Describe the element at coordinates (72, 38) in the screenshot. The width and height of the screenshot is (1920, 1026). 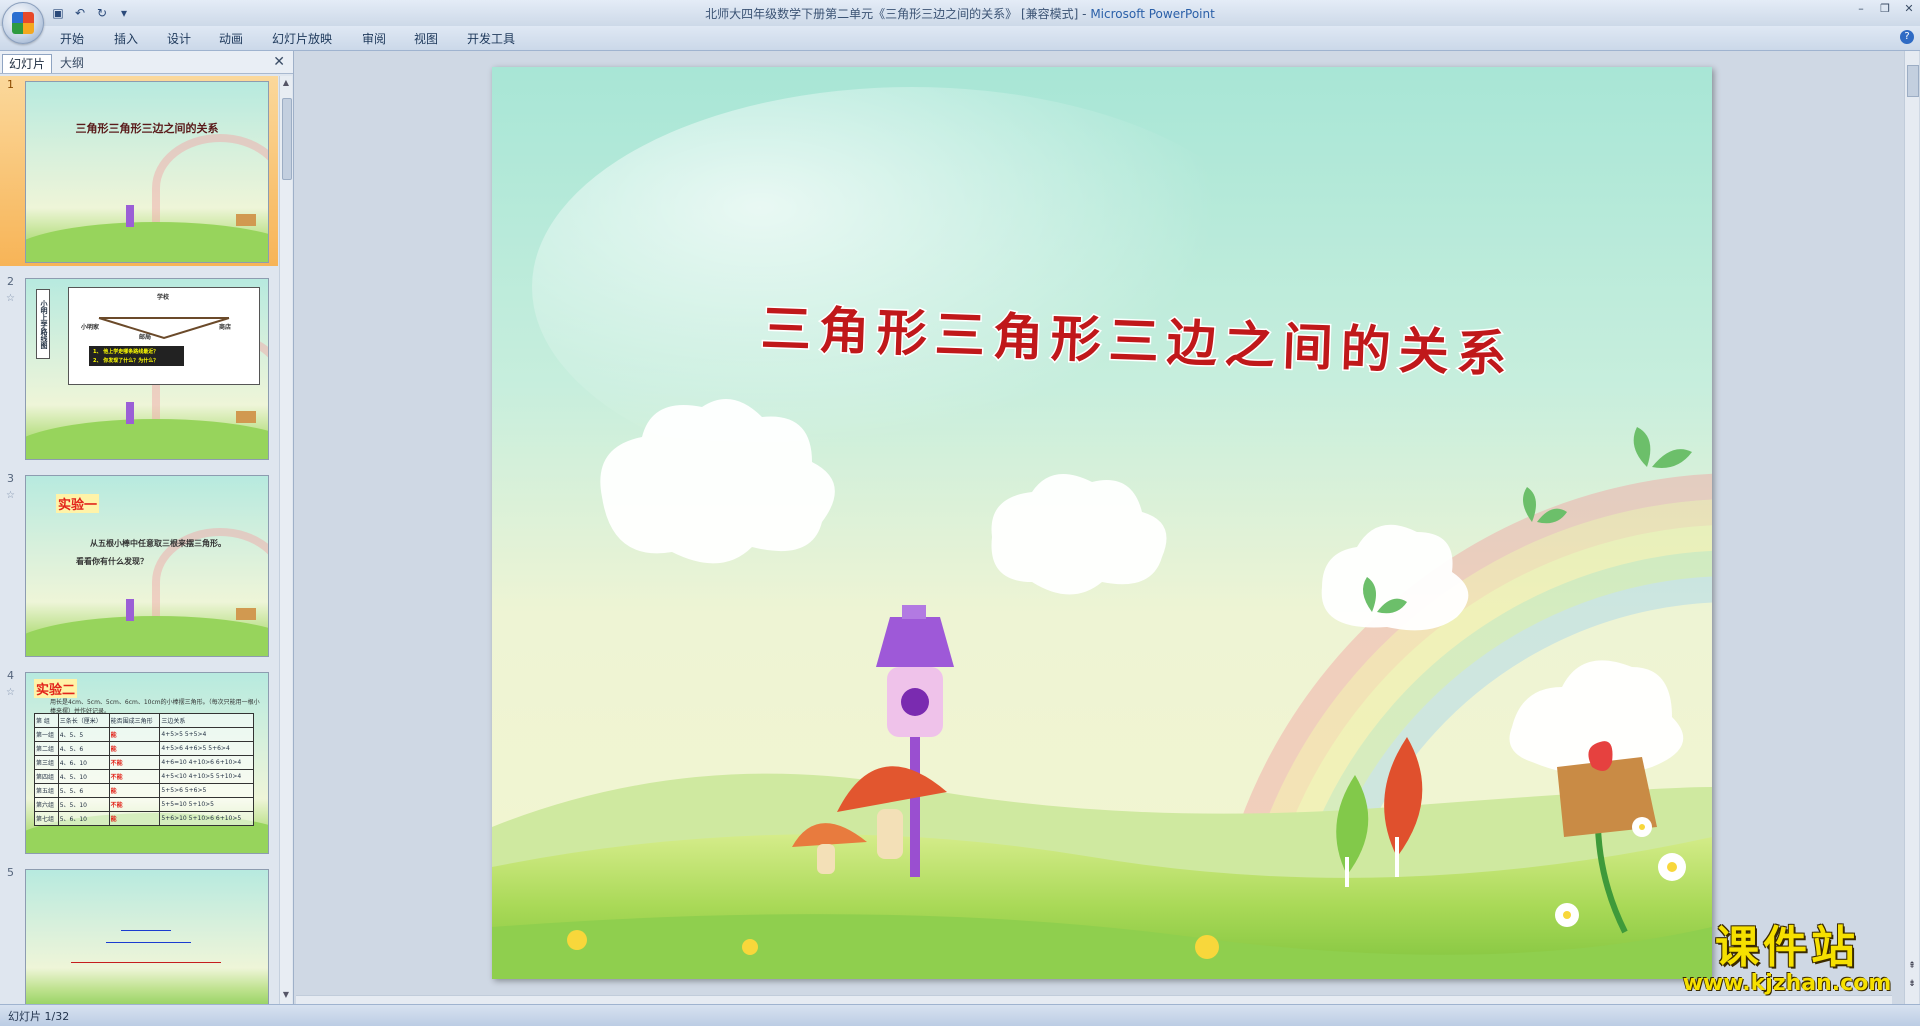
I see `tab-home: 开始` at that location.